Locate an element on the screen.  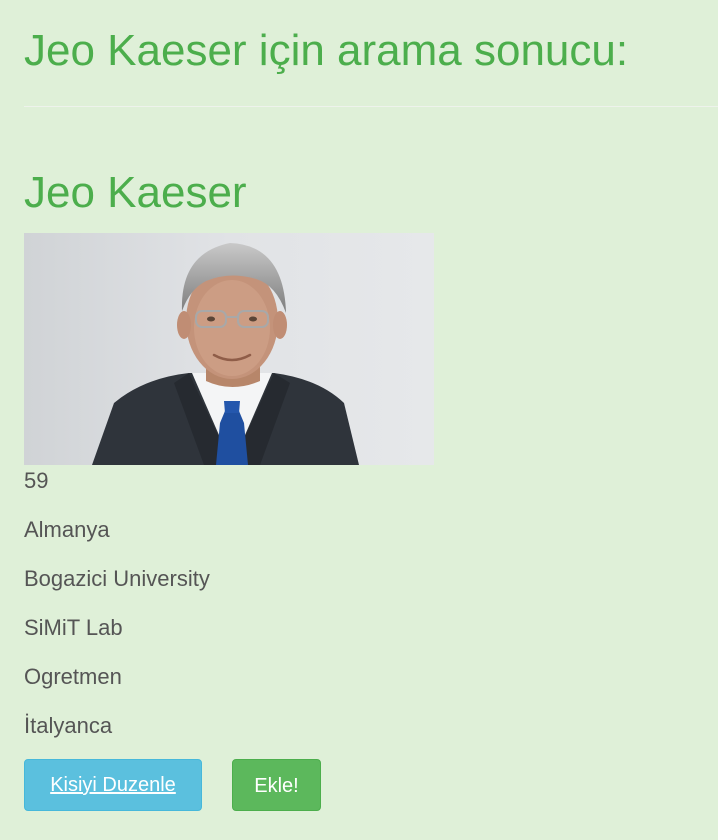
person-name: Jeo Kaeser is located at coordinates (135, 192).